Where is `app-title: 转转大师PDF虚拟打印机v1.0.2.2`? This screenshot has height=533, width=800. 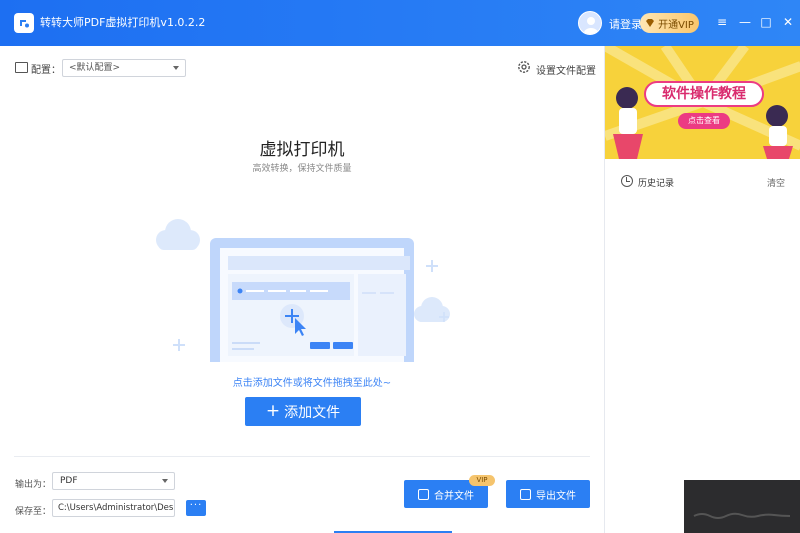
app-title: 转转大师PDF虚拟打印机v1.0.2.2 is located at coordinates (123, 22).